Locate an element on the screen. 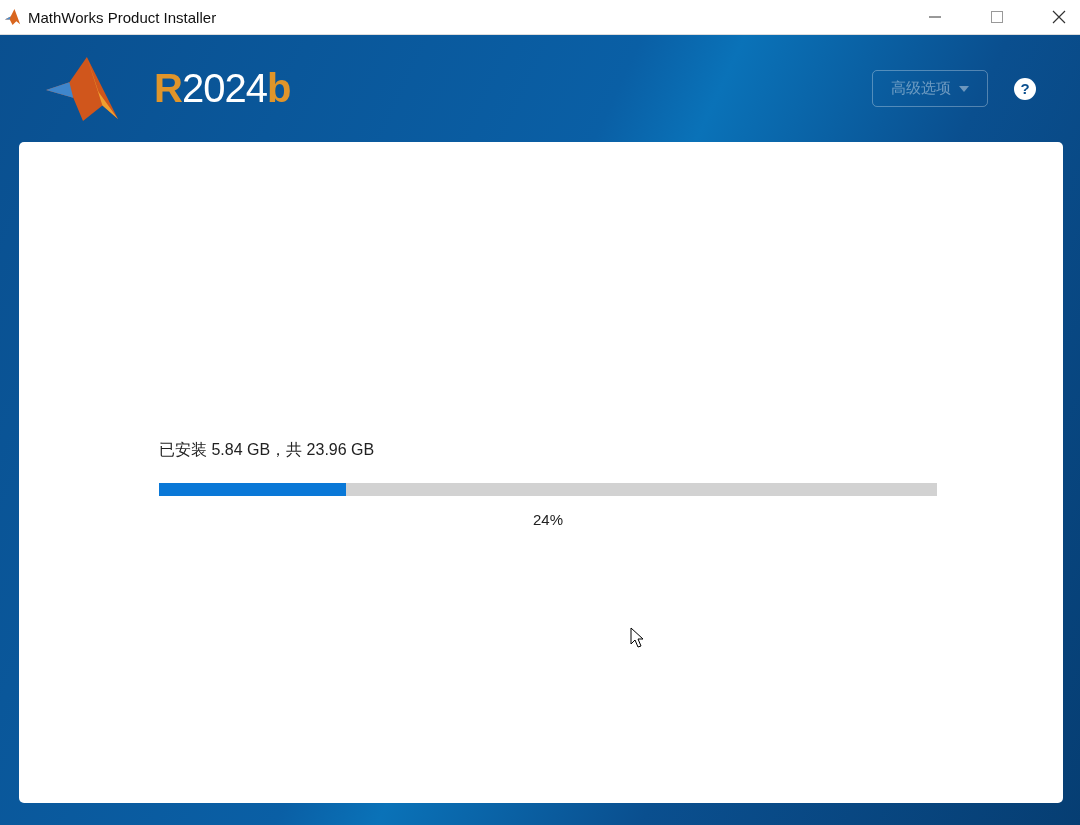  release-name: R2024b is located at coordinates (222, 88).